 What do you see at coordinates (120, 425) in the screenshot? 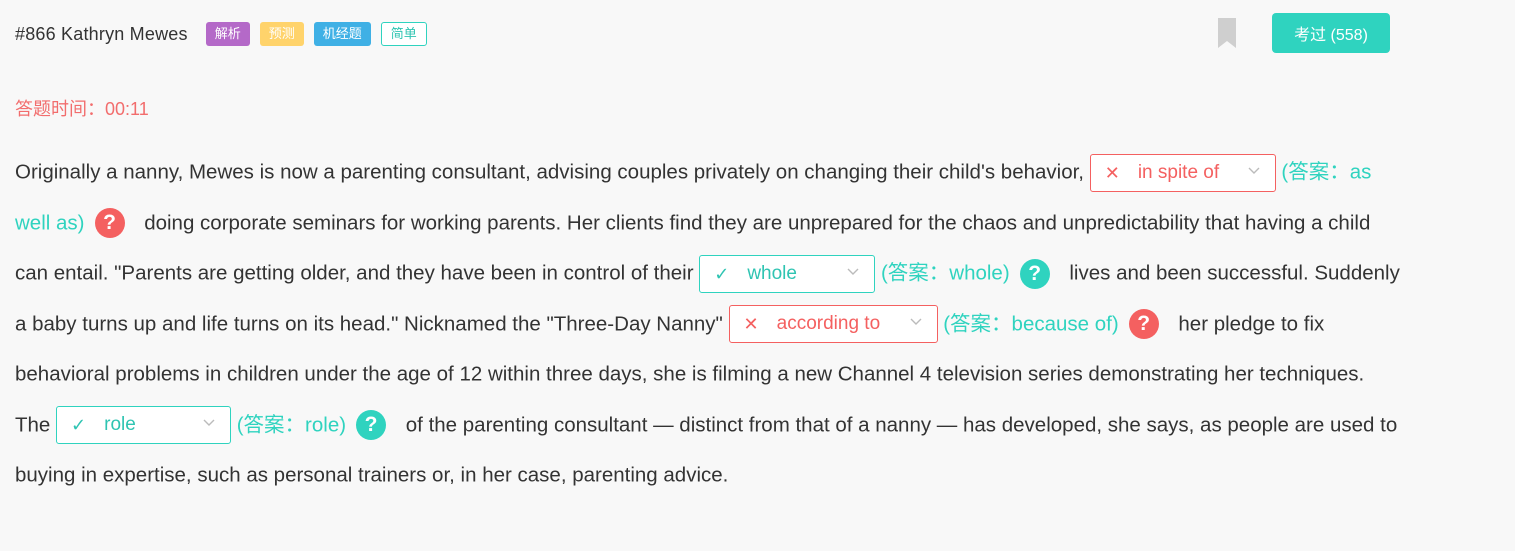
I see `blank-value: role` at bounding box center [120, 425].